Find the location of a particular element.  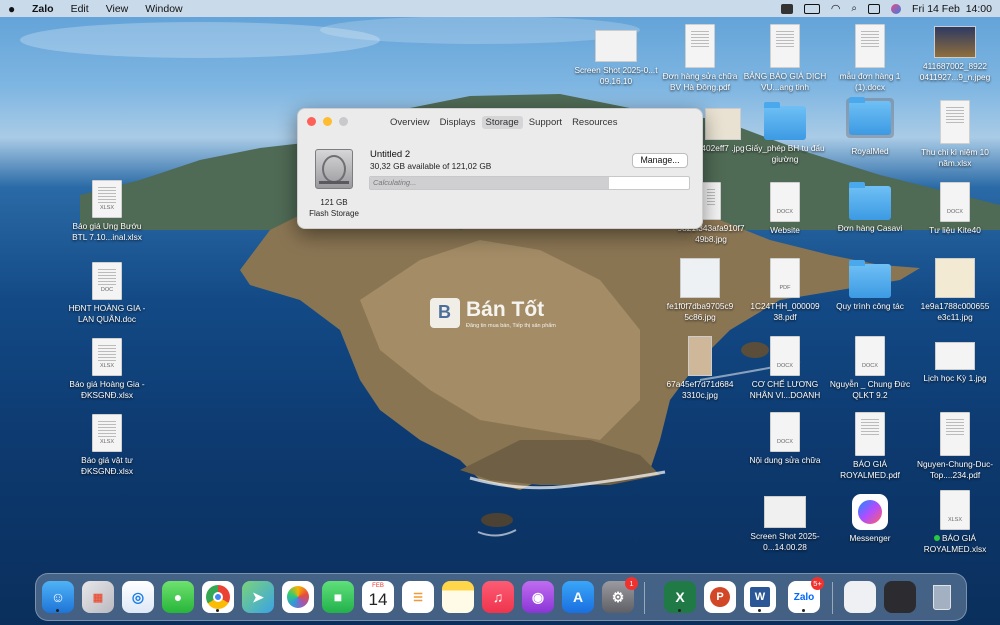

notes-icon is located at coordinates (458, 597).